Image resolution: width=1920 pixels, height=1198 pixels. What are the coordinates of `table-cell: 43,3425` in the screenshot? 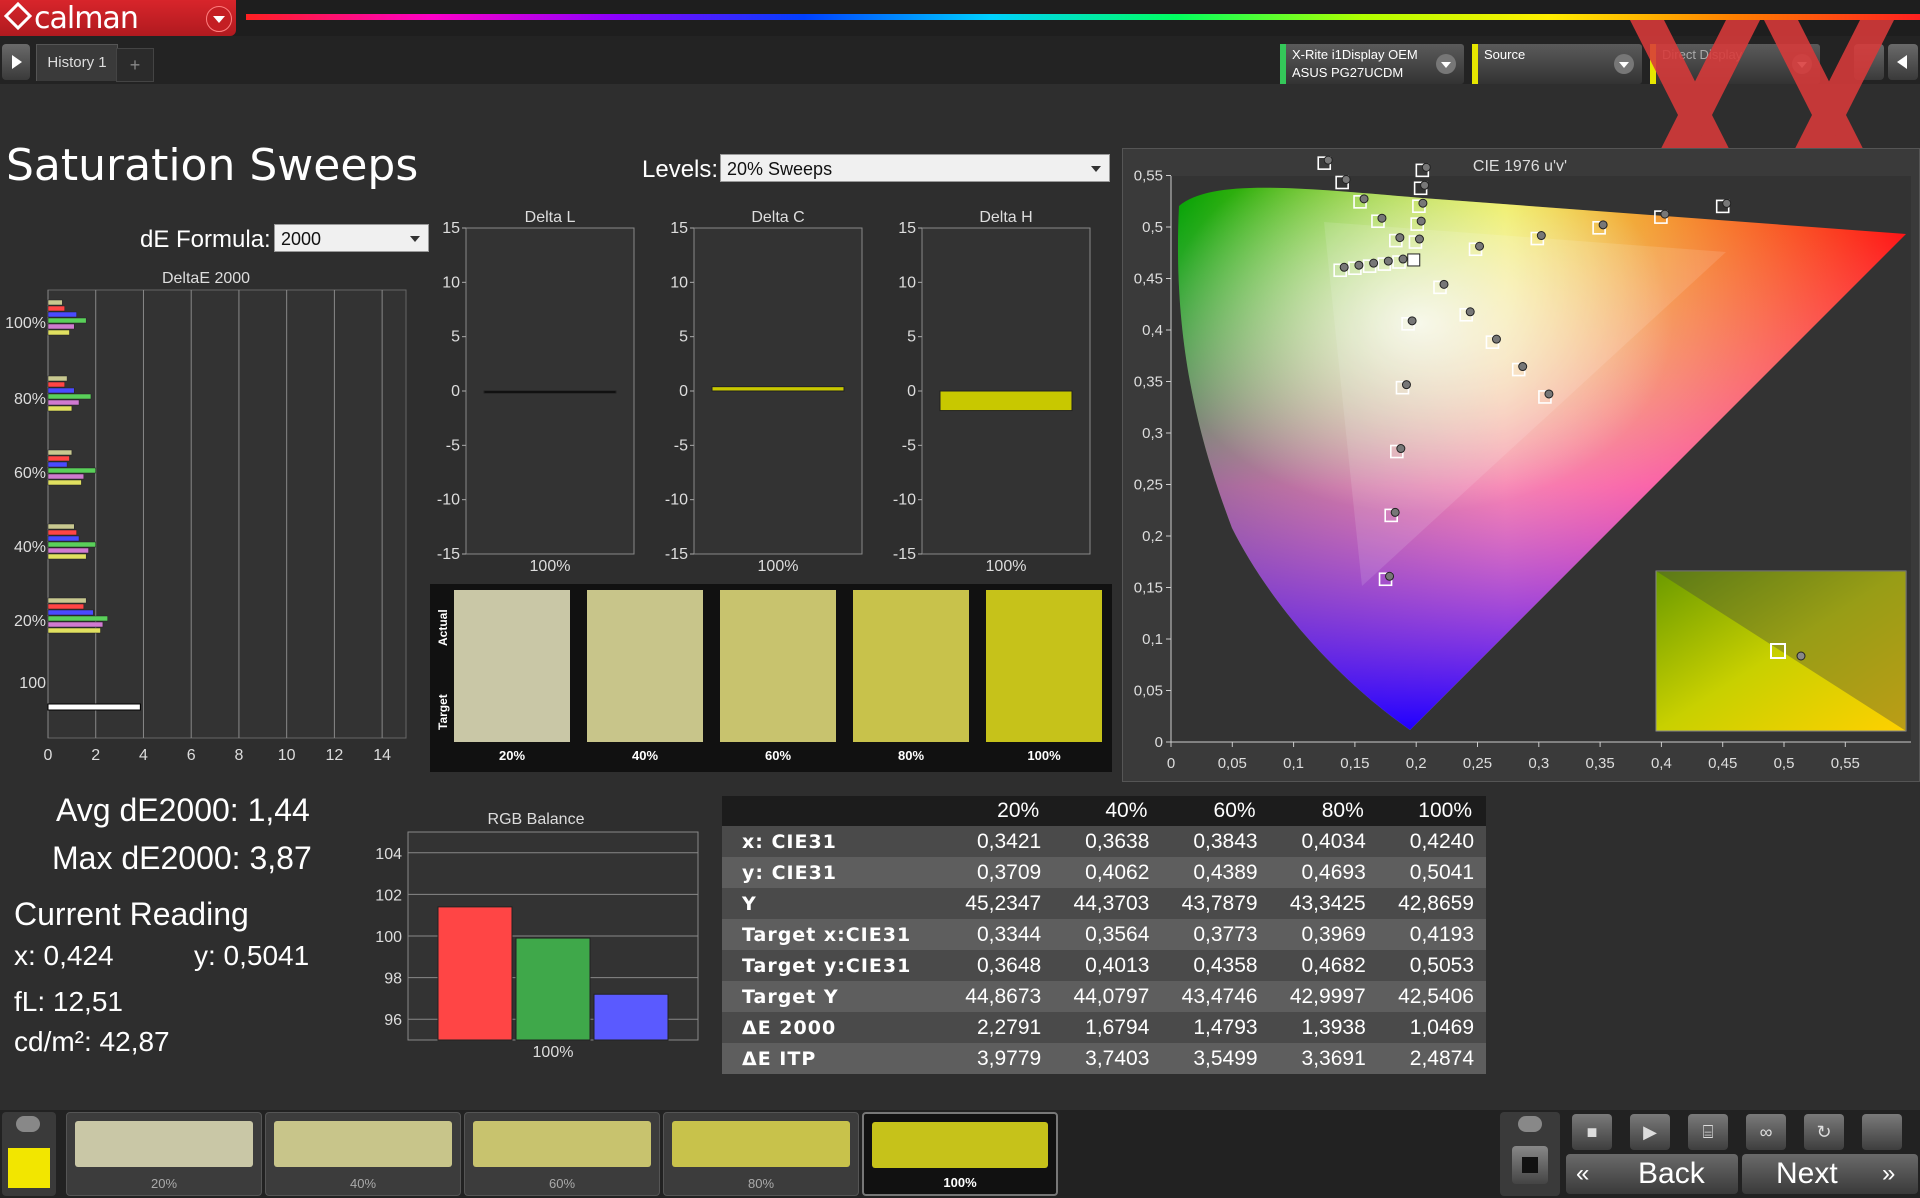 It's located at (1323, 903).